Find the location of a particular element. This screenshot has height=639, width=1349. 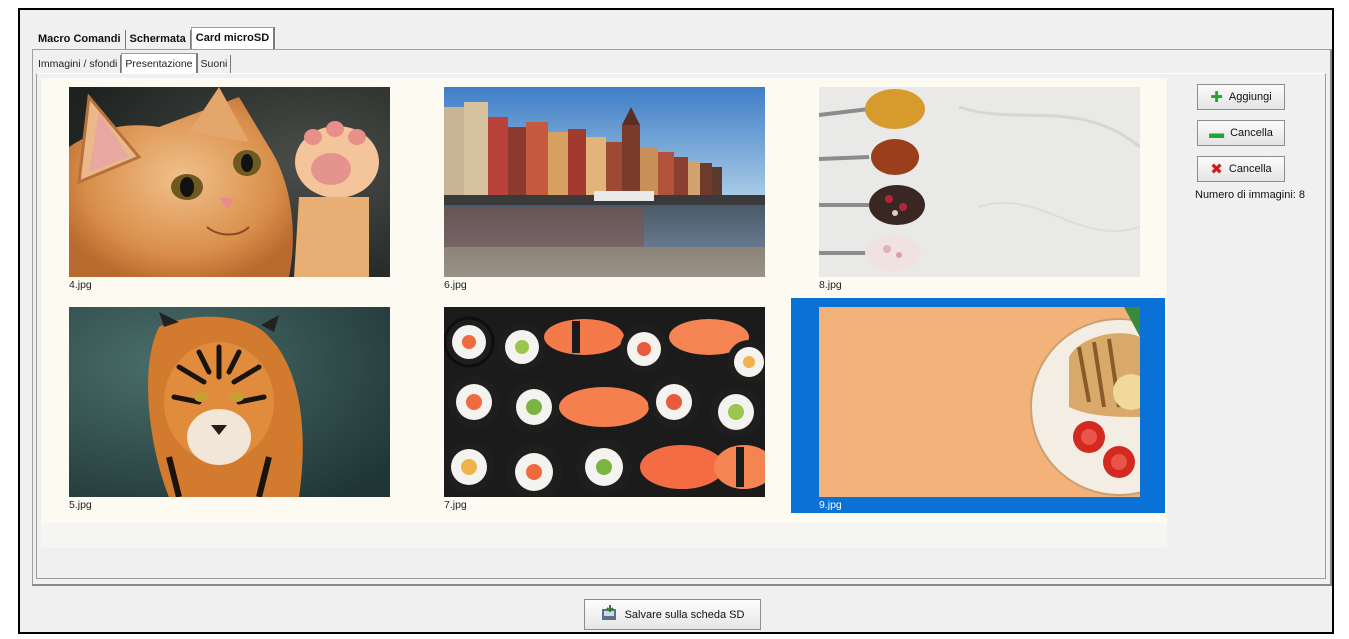

remove-button-label: Cancella is located at coordinates (1251, 133).